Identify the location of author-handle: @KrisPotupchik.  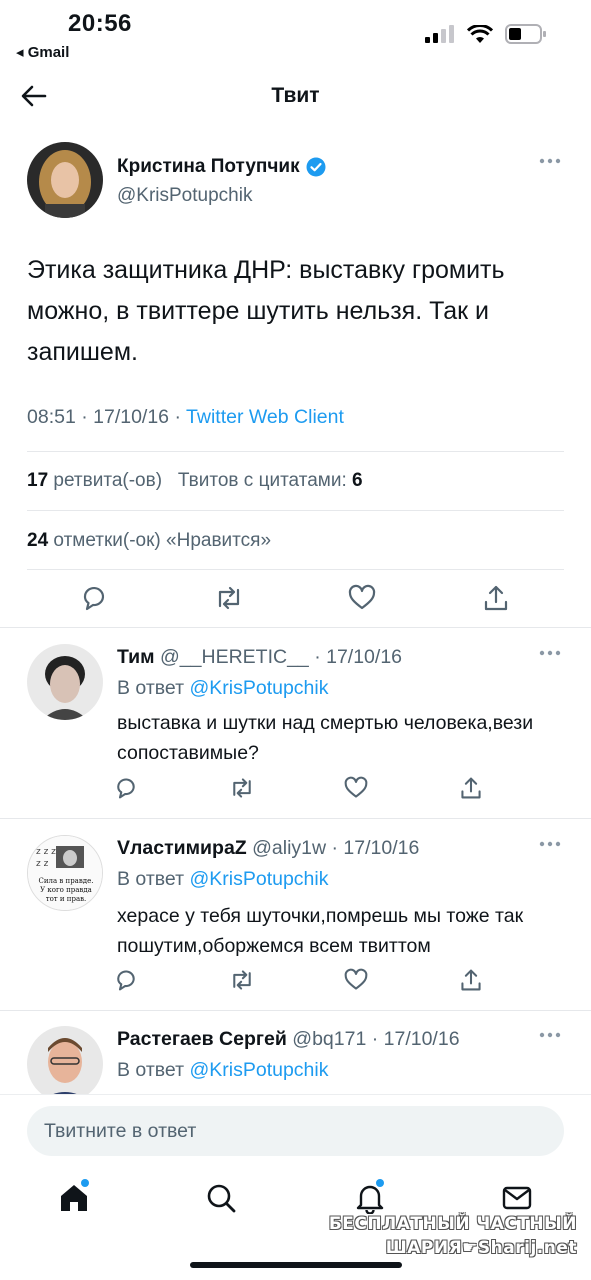
(184, 196).